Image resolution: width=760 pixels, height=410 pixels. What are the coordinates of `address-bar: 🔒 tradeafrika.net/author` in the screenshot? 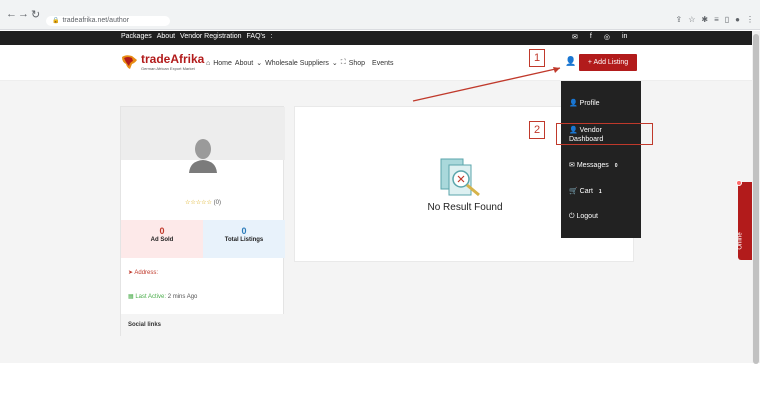 It's located at (108, 21).